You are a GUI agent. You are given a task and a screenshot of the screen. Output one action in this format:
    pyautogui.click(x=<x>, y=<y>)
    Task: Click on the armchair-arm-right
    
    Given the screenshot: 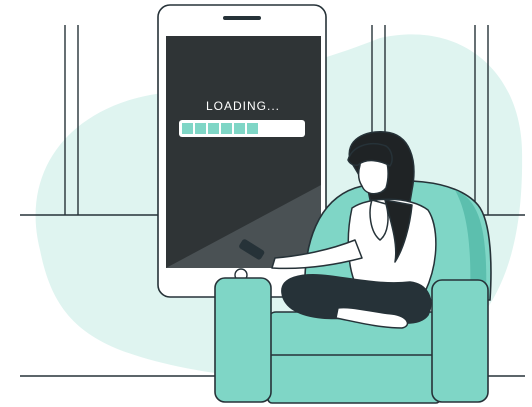 What is the action you would take?
    pyautogui.click(x=460, y=341)
    